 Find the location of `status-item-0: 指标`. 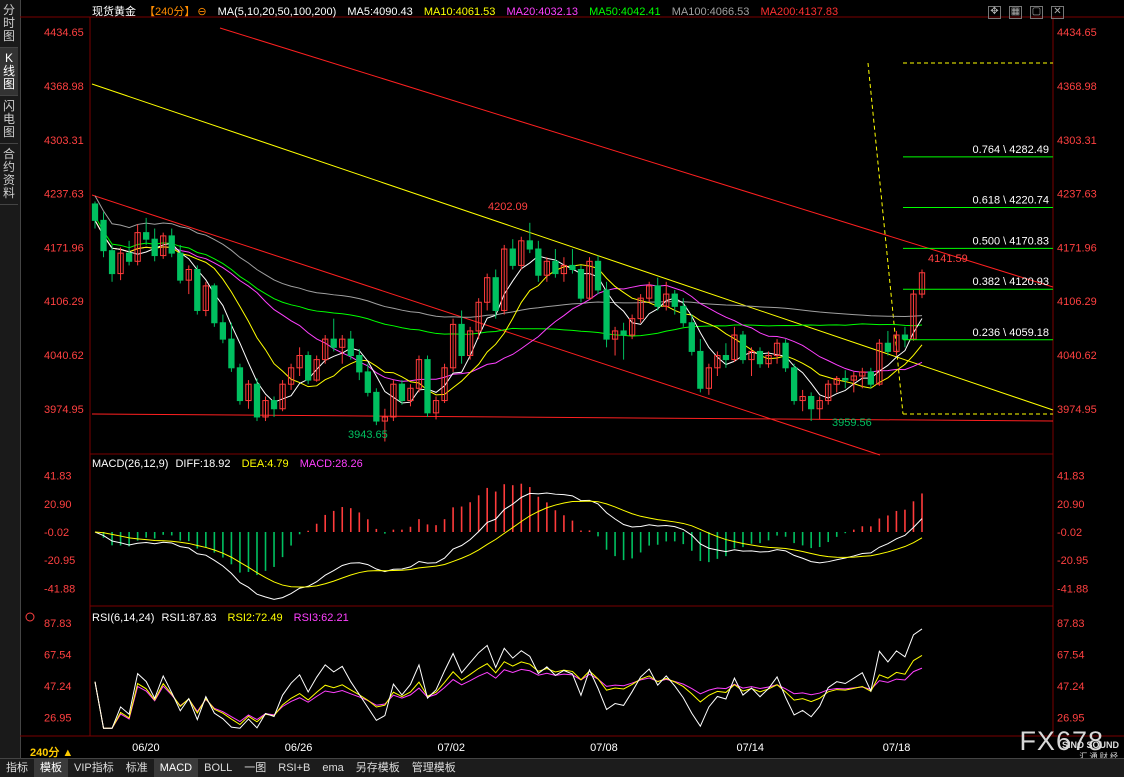

status-item-0: 指标 is located at coordinates (17, 768).